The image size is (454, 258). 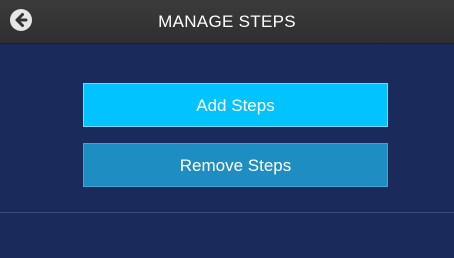 I want to click on page-title: MANAGE STEPS, so click(x=227, y=21).